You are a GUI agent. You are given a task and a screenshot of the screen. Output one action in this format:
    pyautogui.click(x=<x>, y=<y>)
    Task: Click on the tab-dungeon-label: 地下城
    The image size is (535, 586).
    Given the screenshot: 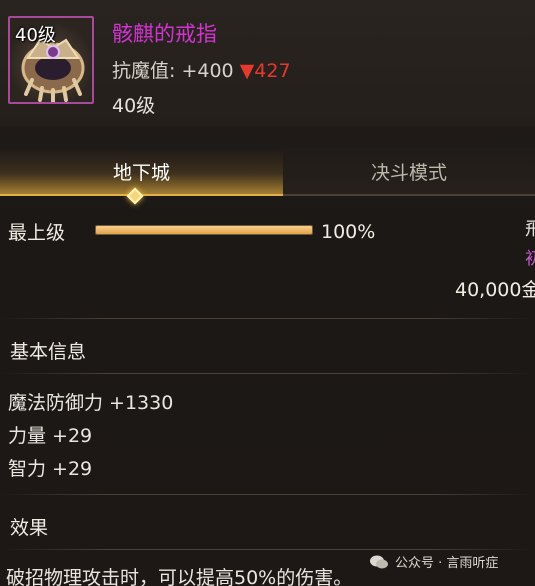 What is the action you would take?
    pyautogui.click(x=141, y=172)
    